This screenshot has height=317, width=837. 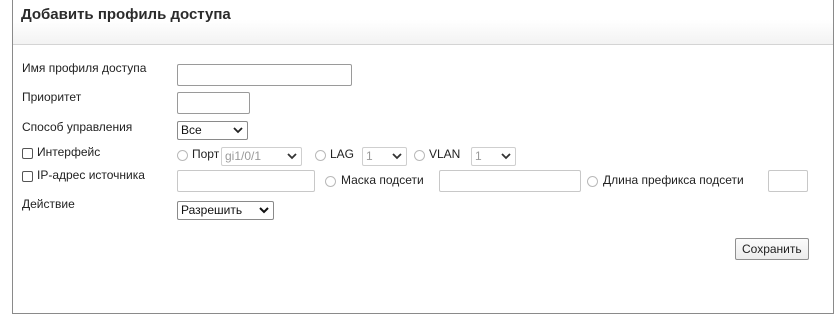 What do you see at coordinates (182, 155) in the screenshot?
I see `port-radio` at bounding box center [182, 155].